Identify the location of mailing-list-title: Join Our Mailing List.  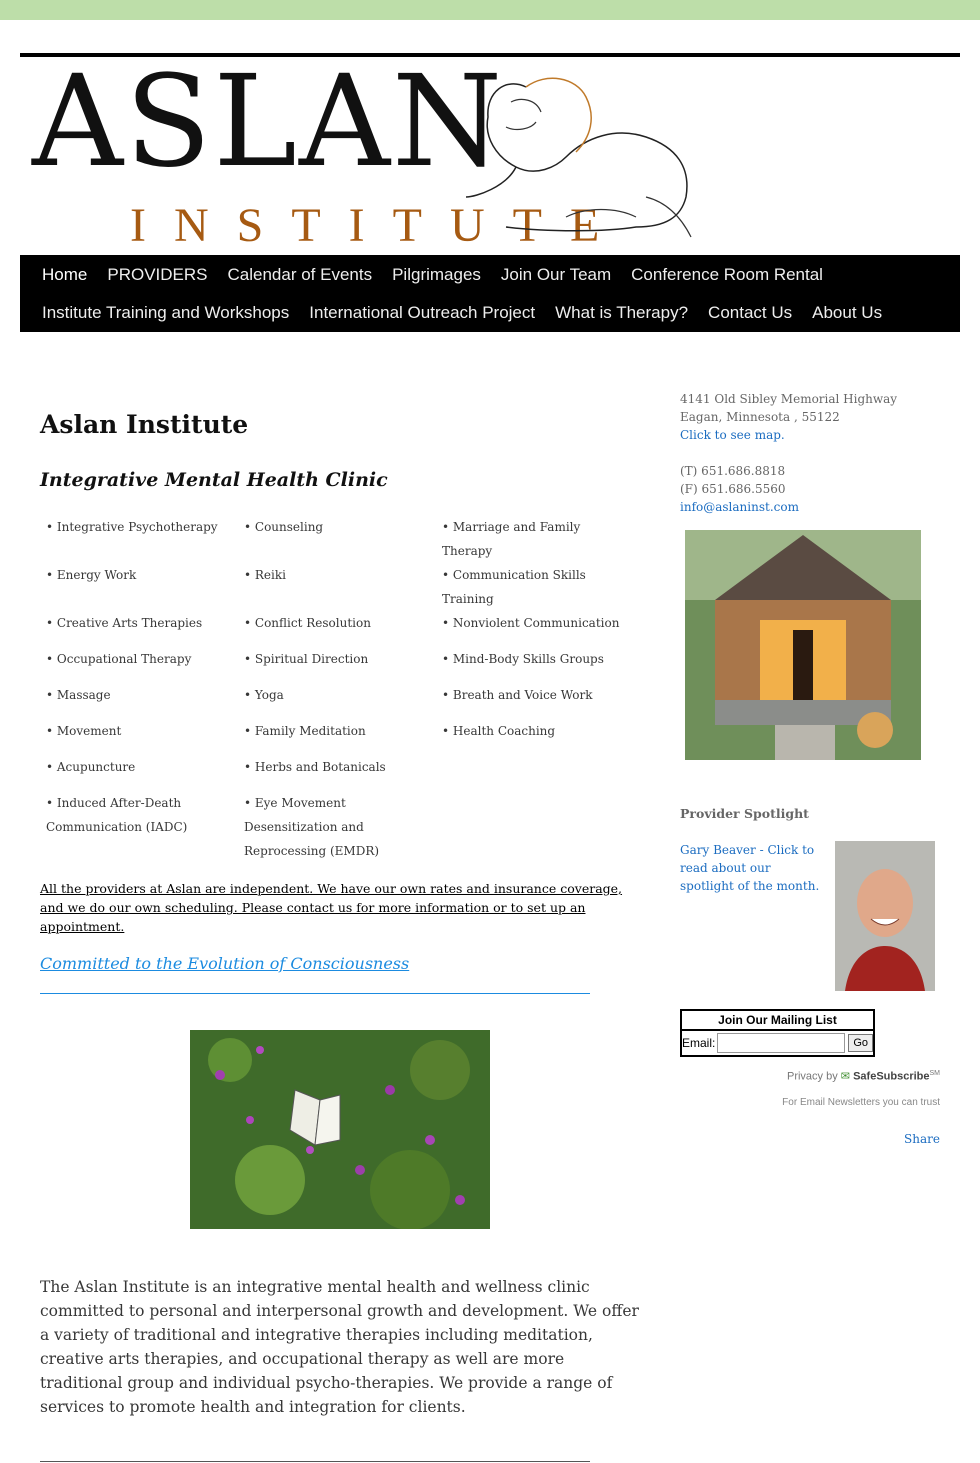
(777, 1021).